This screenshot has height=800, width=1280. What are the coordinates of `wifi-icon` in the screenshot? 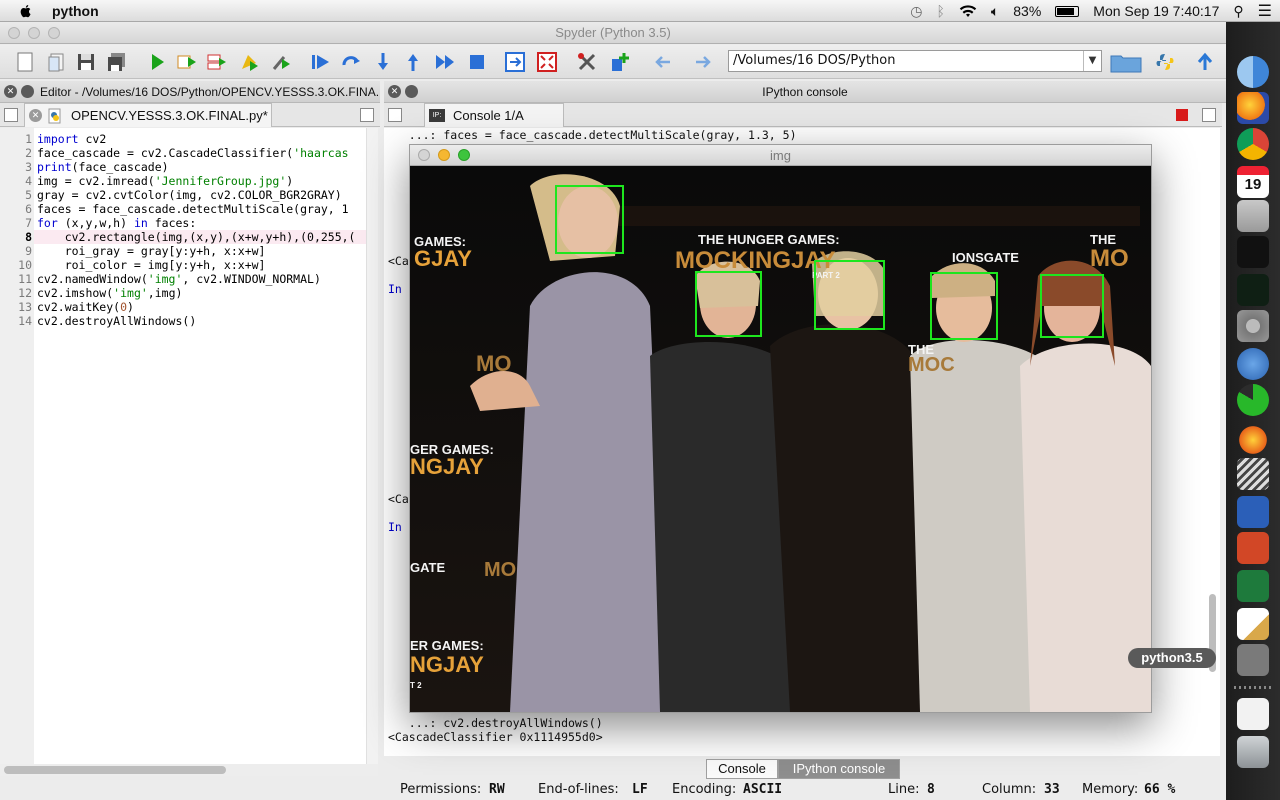 It's located at (968, 11).